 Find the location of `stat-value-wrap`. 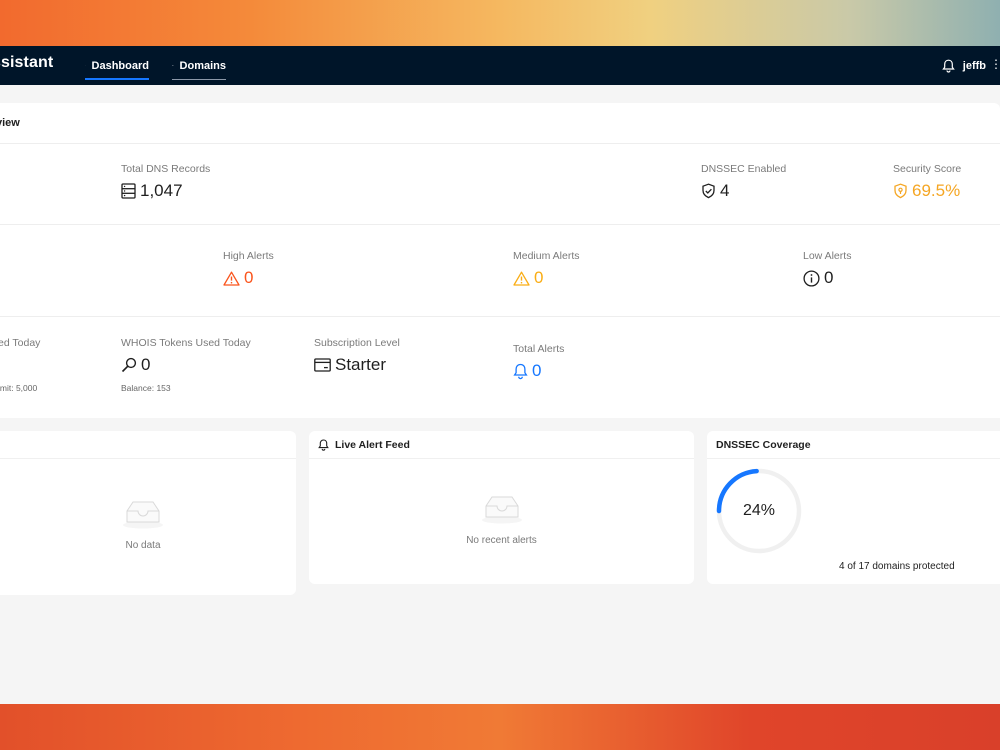

stat-value-wrap is located at coordinates (20, 365).